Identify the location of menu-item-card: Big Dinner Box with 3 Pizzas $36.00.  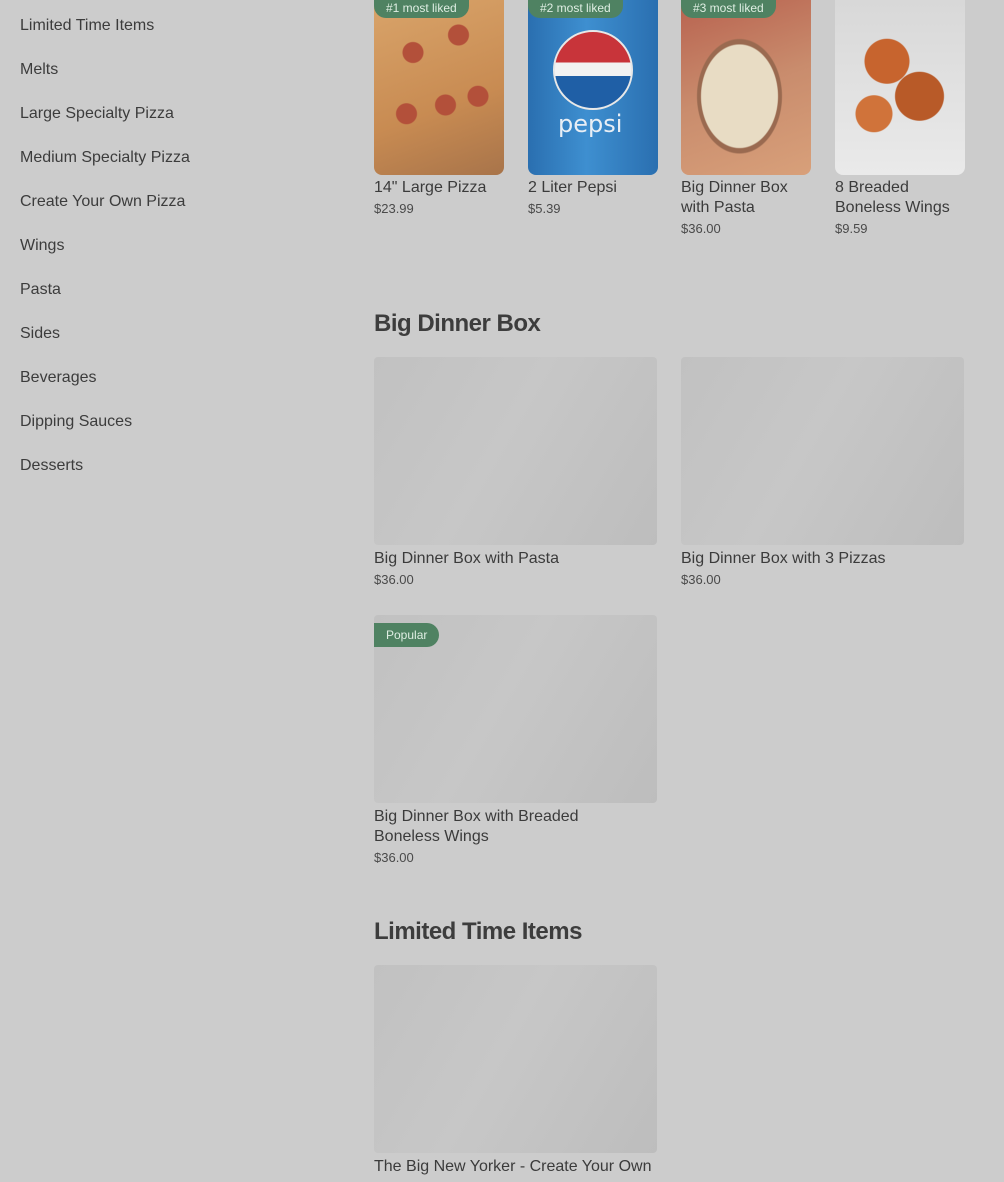
(822, 472).